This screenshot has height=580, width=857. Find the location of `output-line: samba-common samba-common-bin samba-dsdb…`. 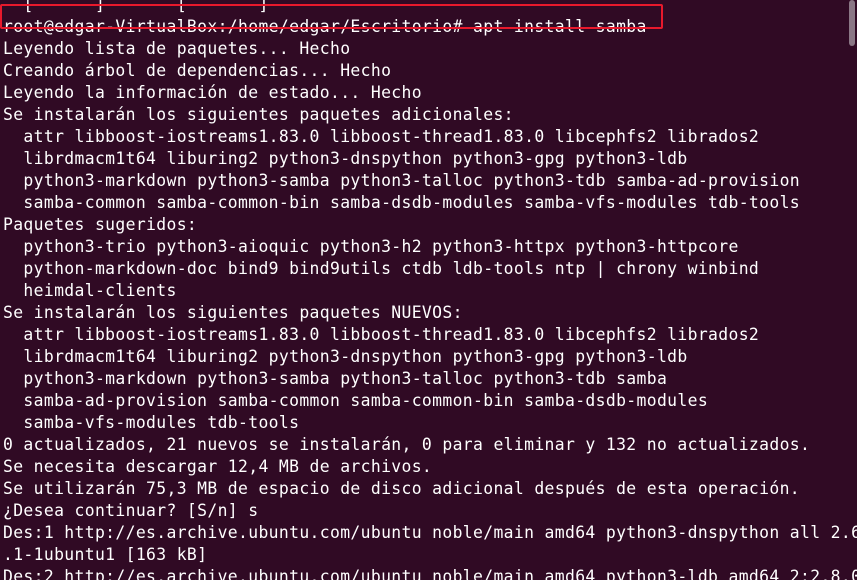

output-line: samba-common samba-common-bin samba-dsdb… is located at coordinates (402, 202).